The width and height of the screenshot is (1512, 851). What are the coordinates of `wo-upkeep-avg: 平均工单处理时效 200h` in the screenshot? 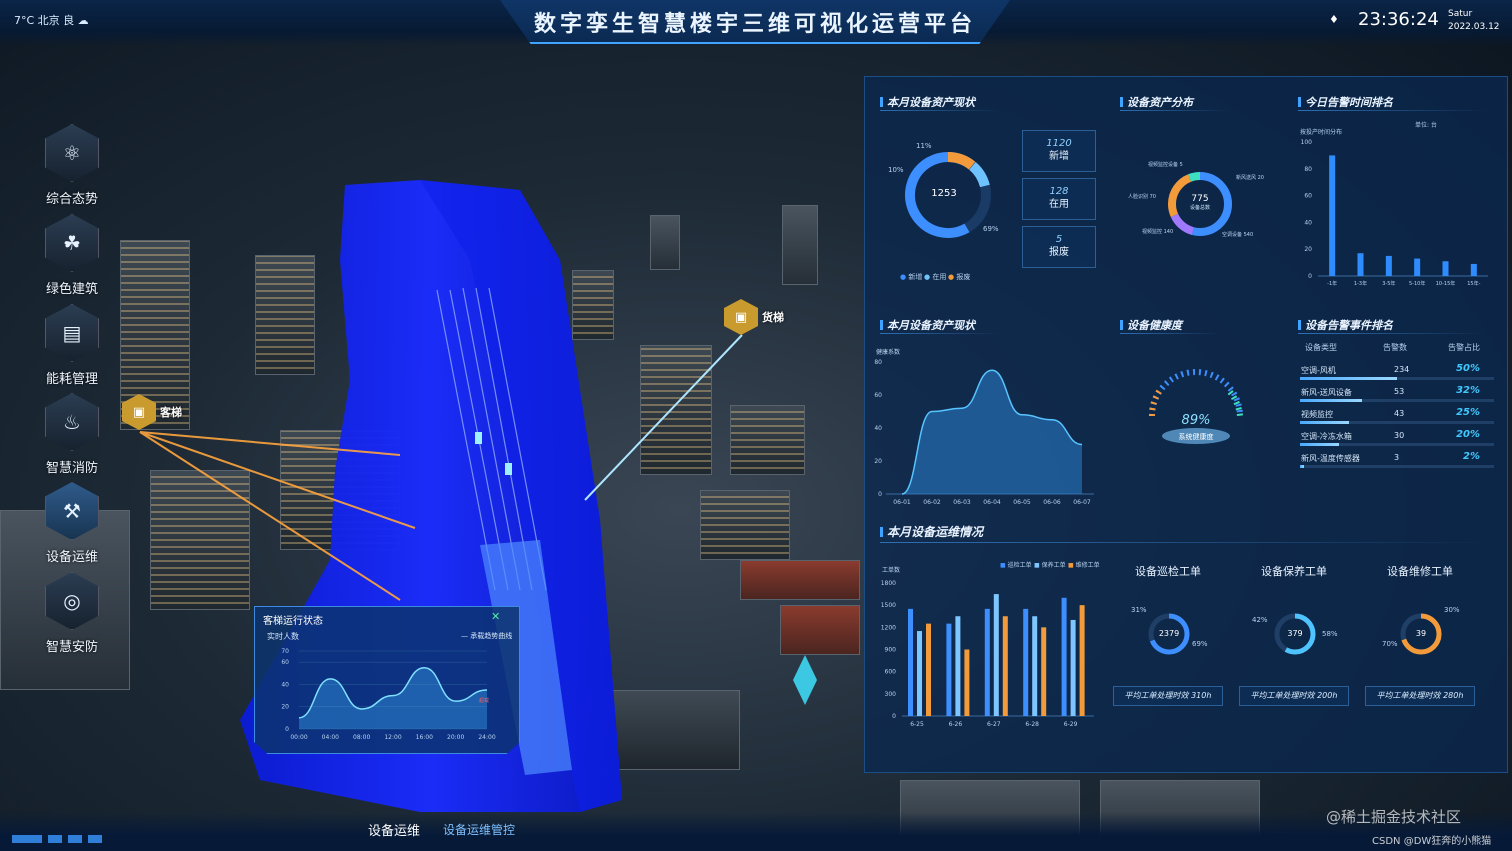 It's located at (1294, 696).